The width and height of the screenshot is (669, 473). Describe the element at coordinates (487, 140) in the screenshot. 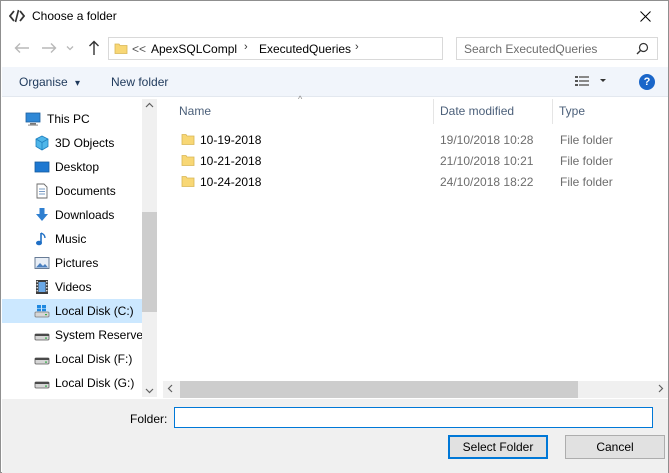

I see `file-date: 19/10/2018 10:28` at that location.